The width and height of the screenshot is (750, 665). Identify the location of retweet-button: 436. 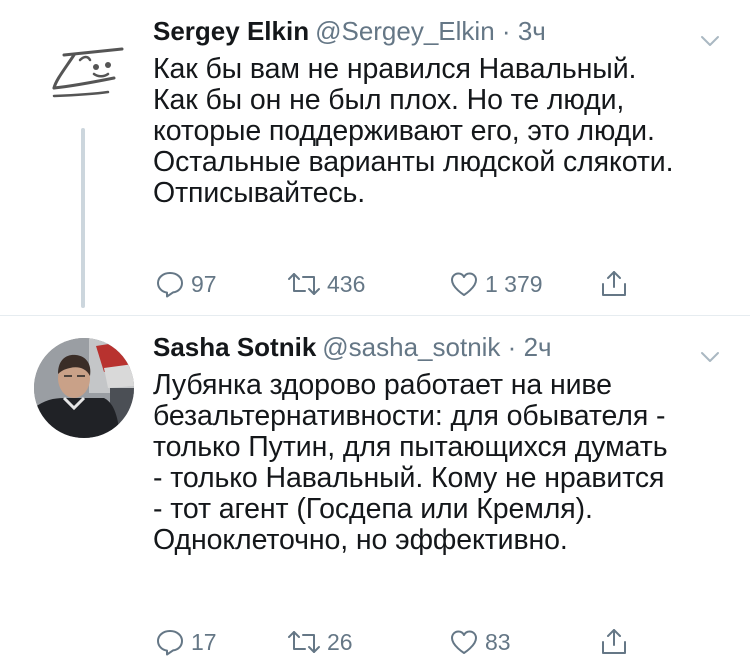
(326, 284).